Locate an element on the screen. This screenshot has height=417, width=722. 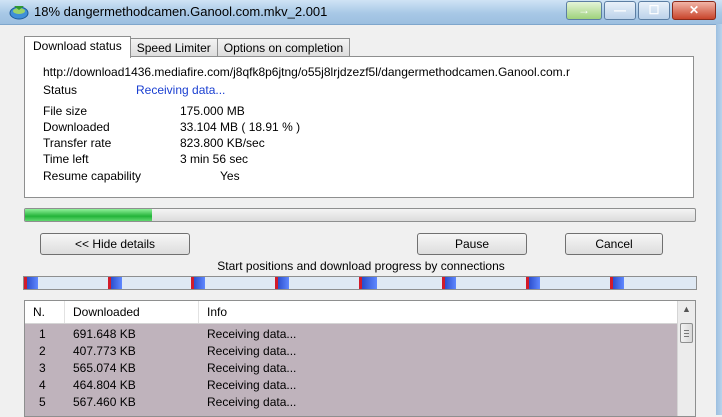
window-controls: → — ☐ ✕ is located at coordinates (640, 10).